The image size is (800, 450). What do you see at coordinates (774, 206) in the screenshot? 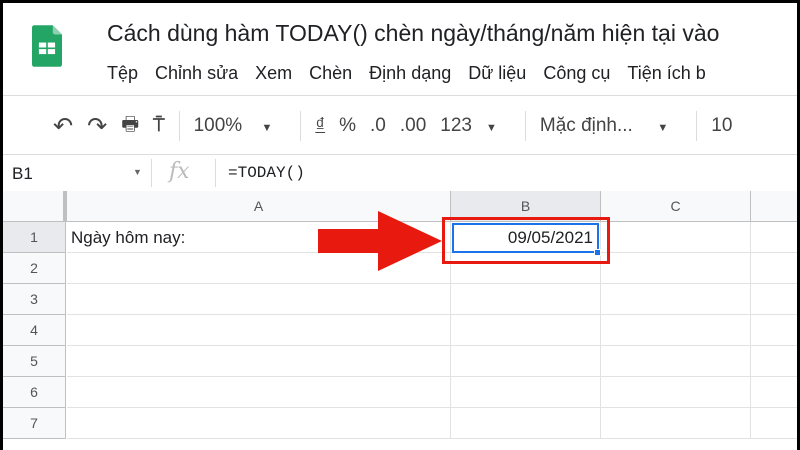
I see `column-header-d` at bounding box center [774, 206].